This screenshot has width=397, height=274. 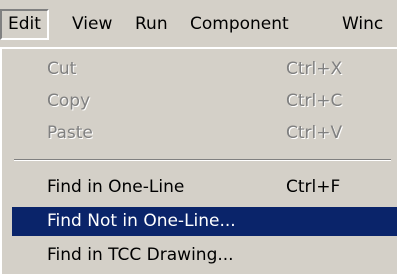 What do you see at coordinates (314, 133) in the screenshot?
I see `menu-item-shortcut: Ctrl+V` at bounding box center [314, 133].